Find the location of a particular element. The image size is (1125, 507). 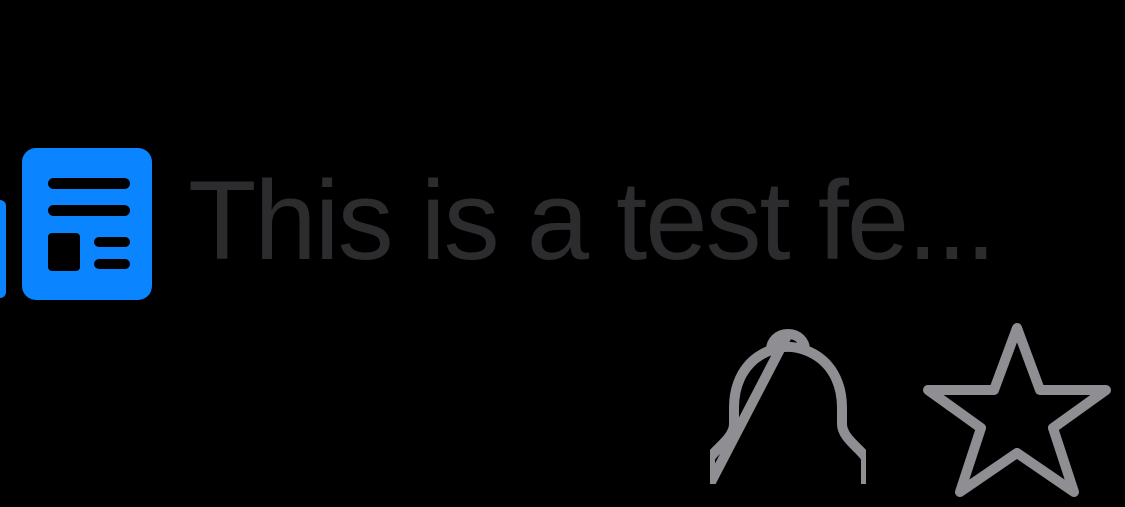

star-icon is located at coordinates (1017, 411).